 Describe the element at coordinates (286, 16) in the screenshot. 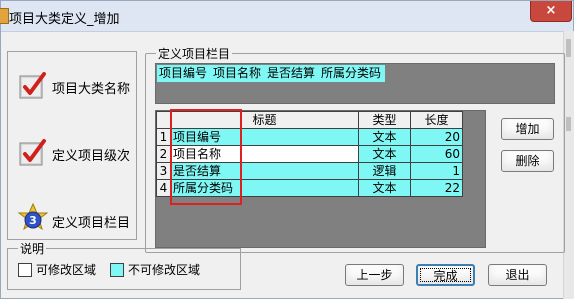

I see `title-bar: 项目大类定义_增加 ×` at that location.